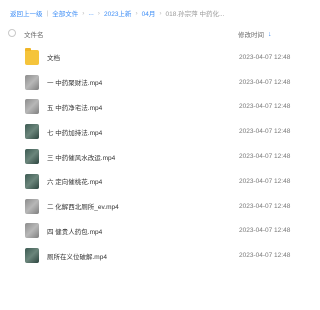 The image size is (320, 310). Describe the element at coordinates (32, 56) in the screenshot. I see `folder-icon` at that location.